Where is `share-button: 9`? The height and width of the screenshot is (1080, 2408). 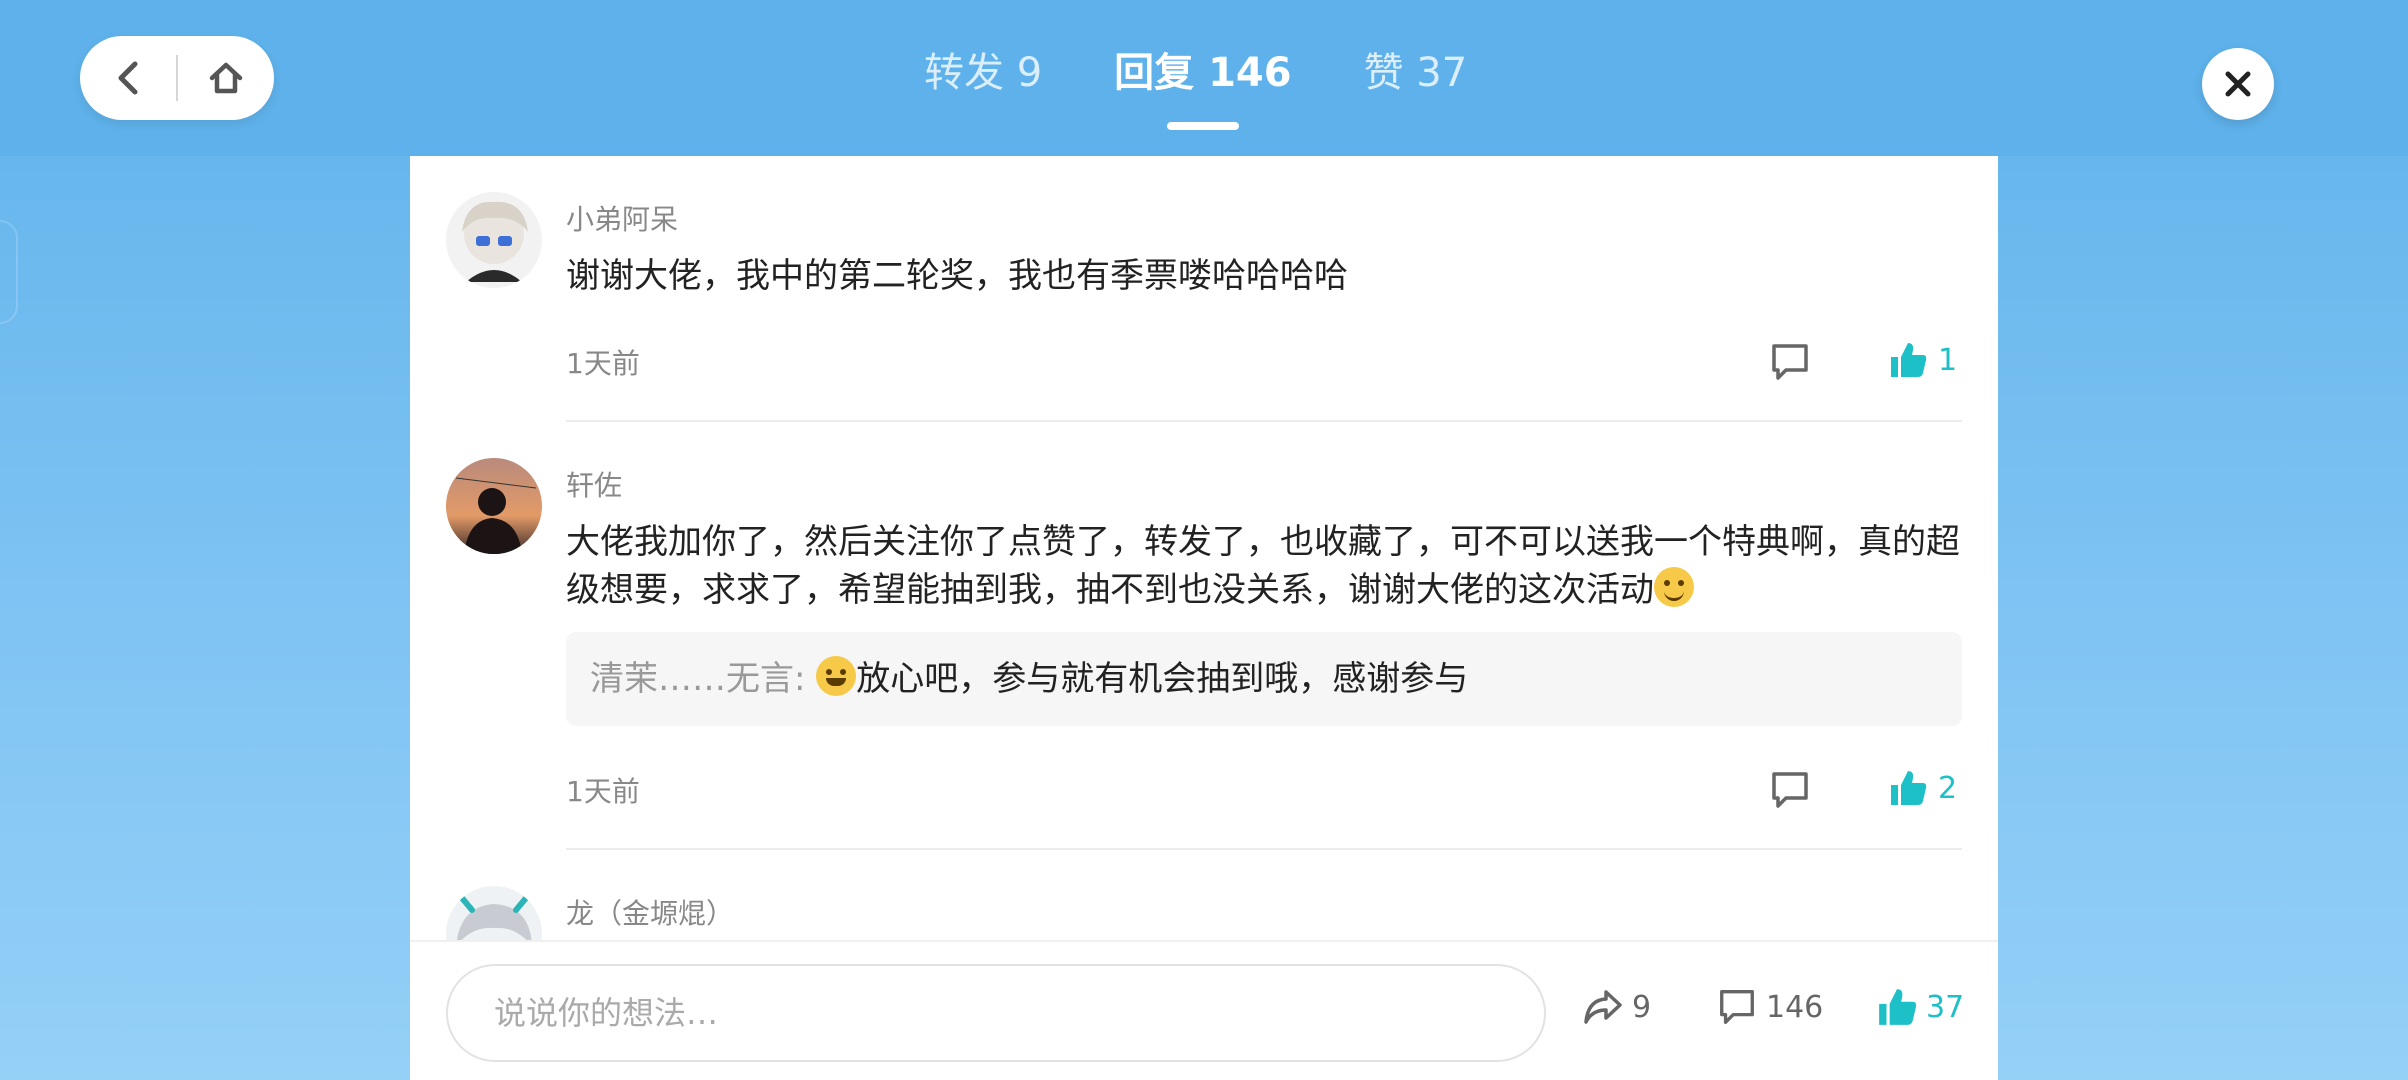
share-button: 9 is located at coordinates (1616, 1007).